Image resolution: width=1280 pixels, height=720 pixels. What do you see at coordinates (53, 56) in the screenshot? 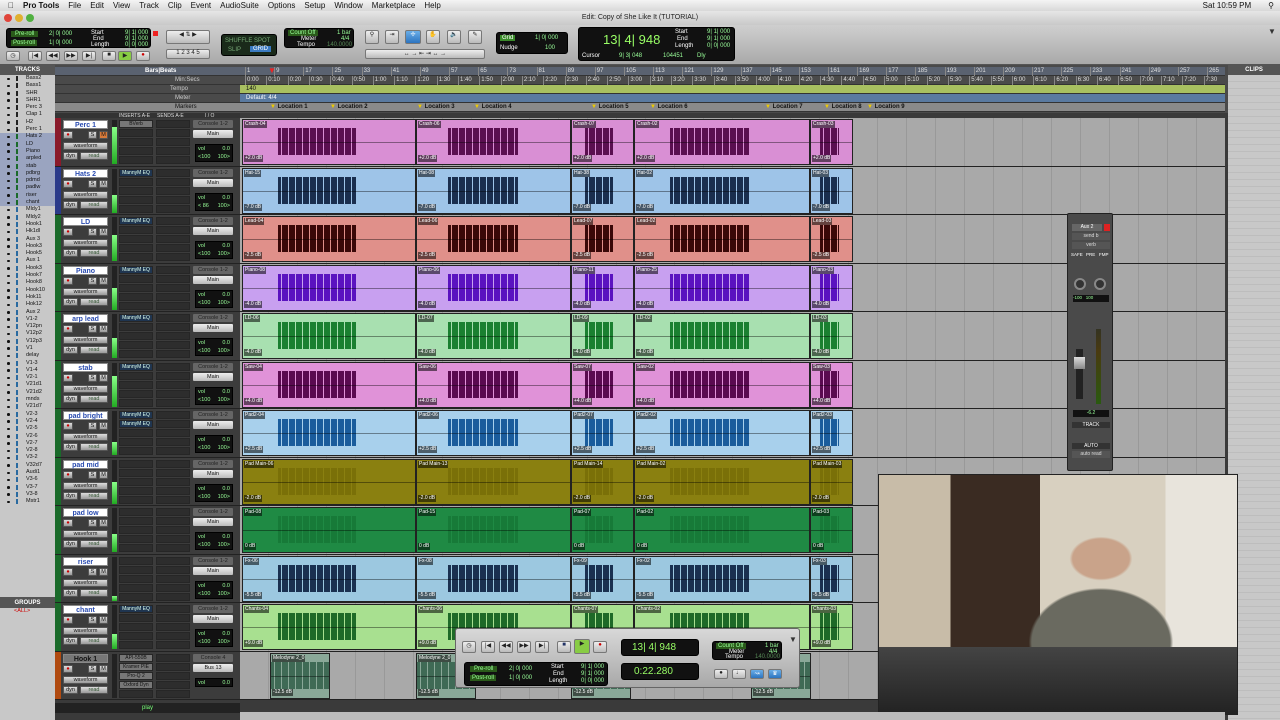
I see `rewind-button: ◀◀` at bounding box center [53, 56].